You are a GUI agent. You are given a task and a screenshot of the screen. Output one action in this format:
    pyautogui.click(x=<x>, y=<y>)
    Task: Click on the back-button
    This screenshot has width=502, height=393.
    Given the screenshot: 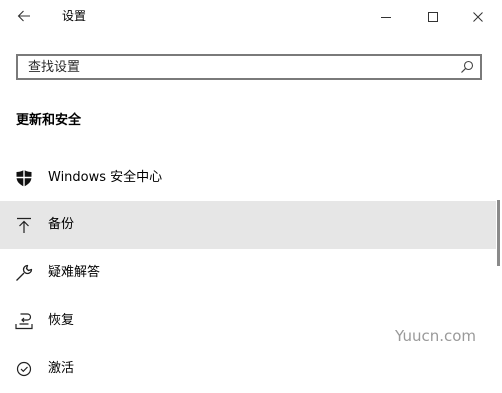 What is the action you would take?
    pyautogui.click(x=24, y=17)
    